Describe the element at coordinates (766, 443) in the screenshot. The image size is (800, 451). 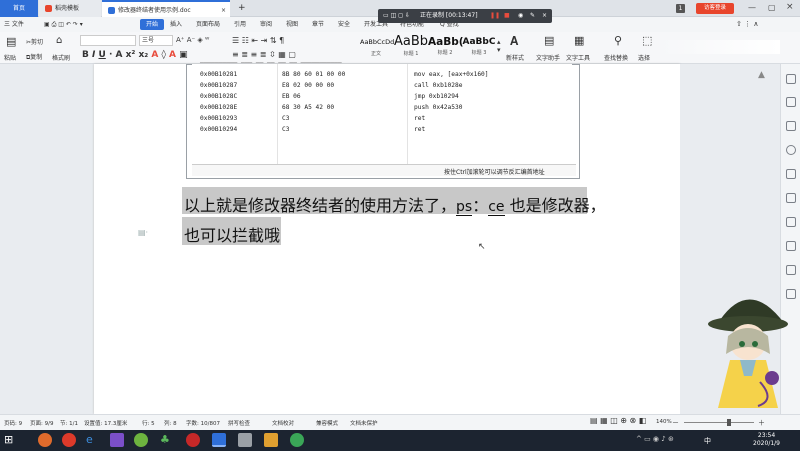
I see `clock-date: 2020/1/9` at that location.